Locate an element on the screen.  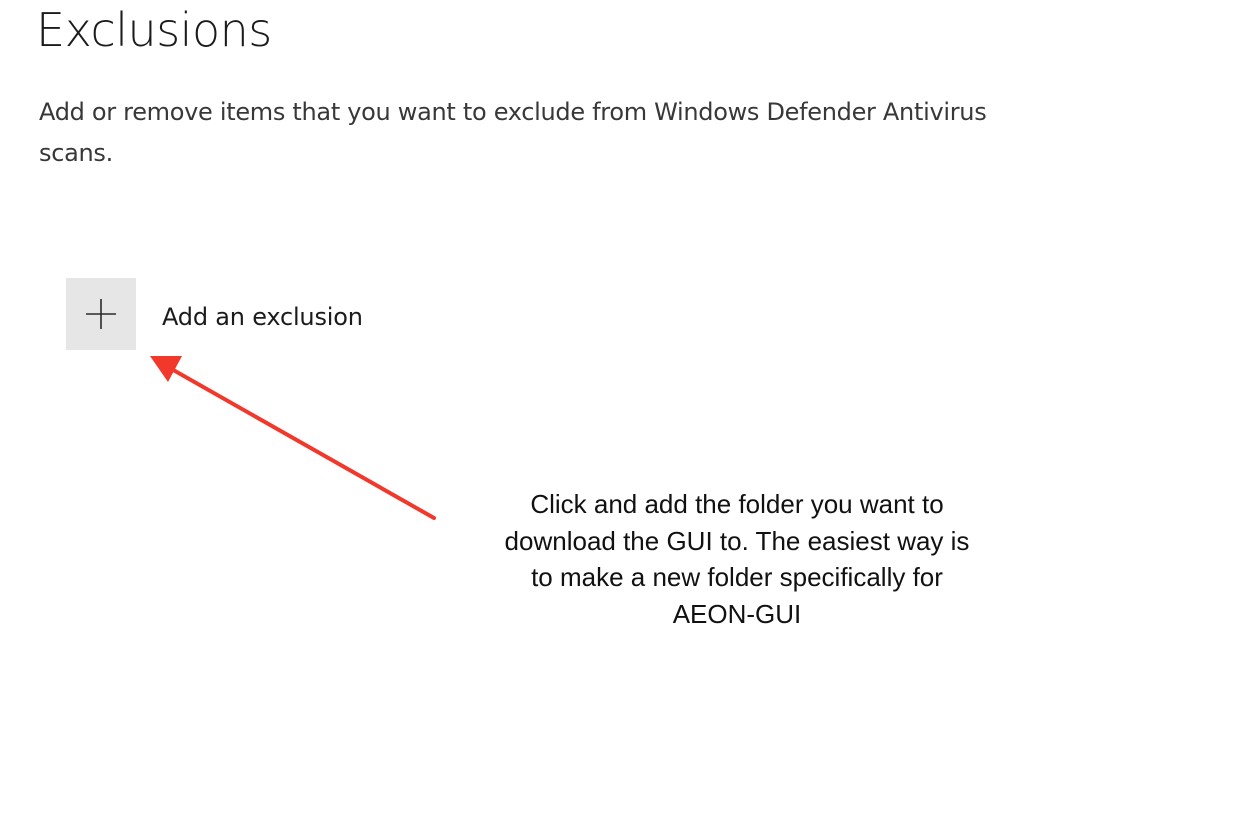
plus-icon is located at coordinates (101, 314).